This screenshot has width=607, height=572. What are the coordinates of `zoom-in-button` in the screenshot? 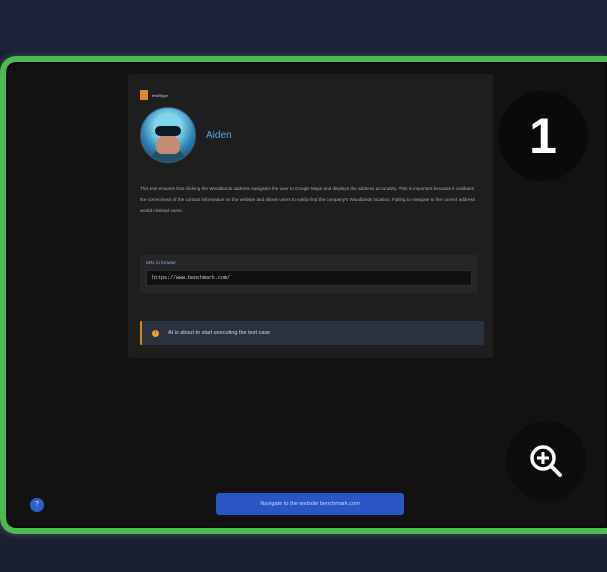 It's located at (546, 461).